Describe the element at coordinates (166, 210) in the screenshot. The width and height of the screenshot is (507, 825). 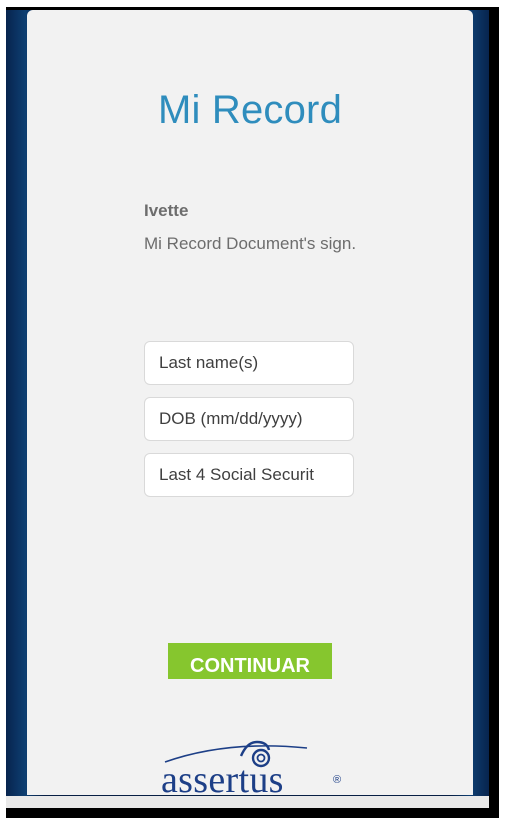
I see `user-name: Ivette` at that location.